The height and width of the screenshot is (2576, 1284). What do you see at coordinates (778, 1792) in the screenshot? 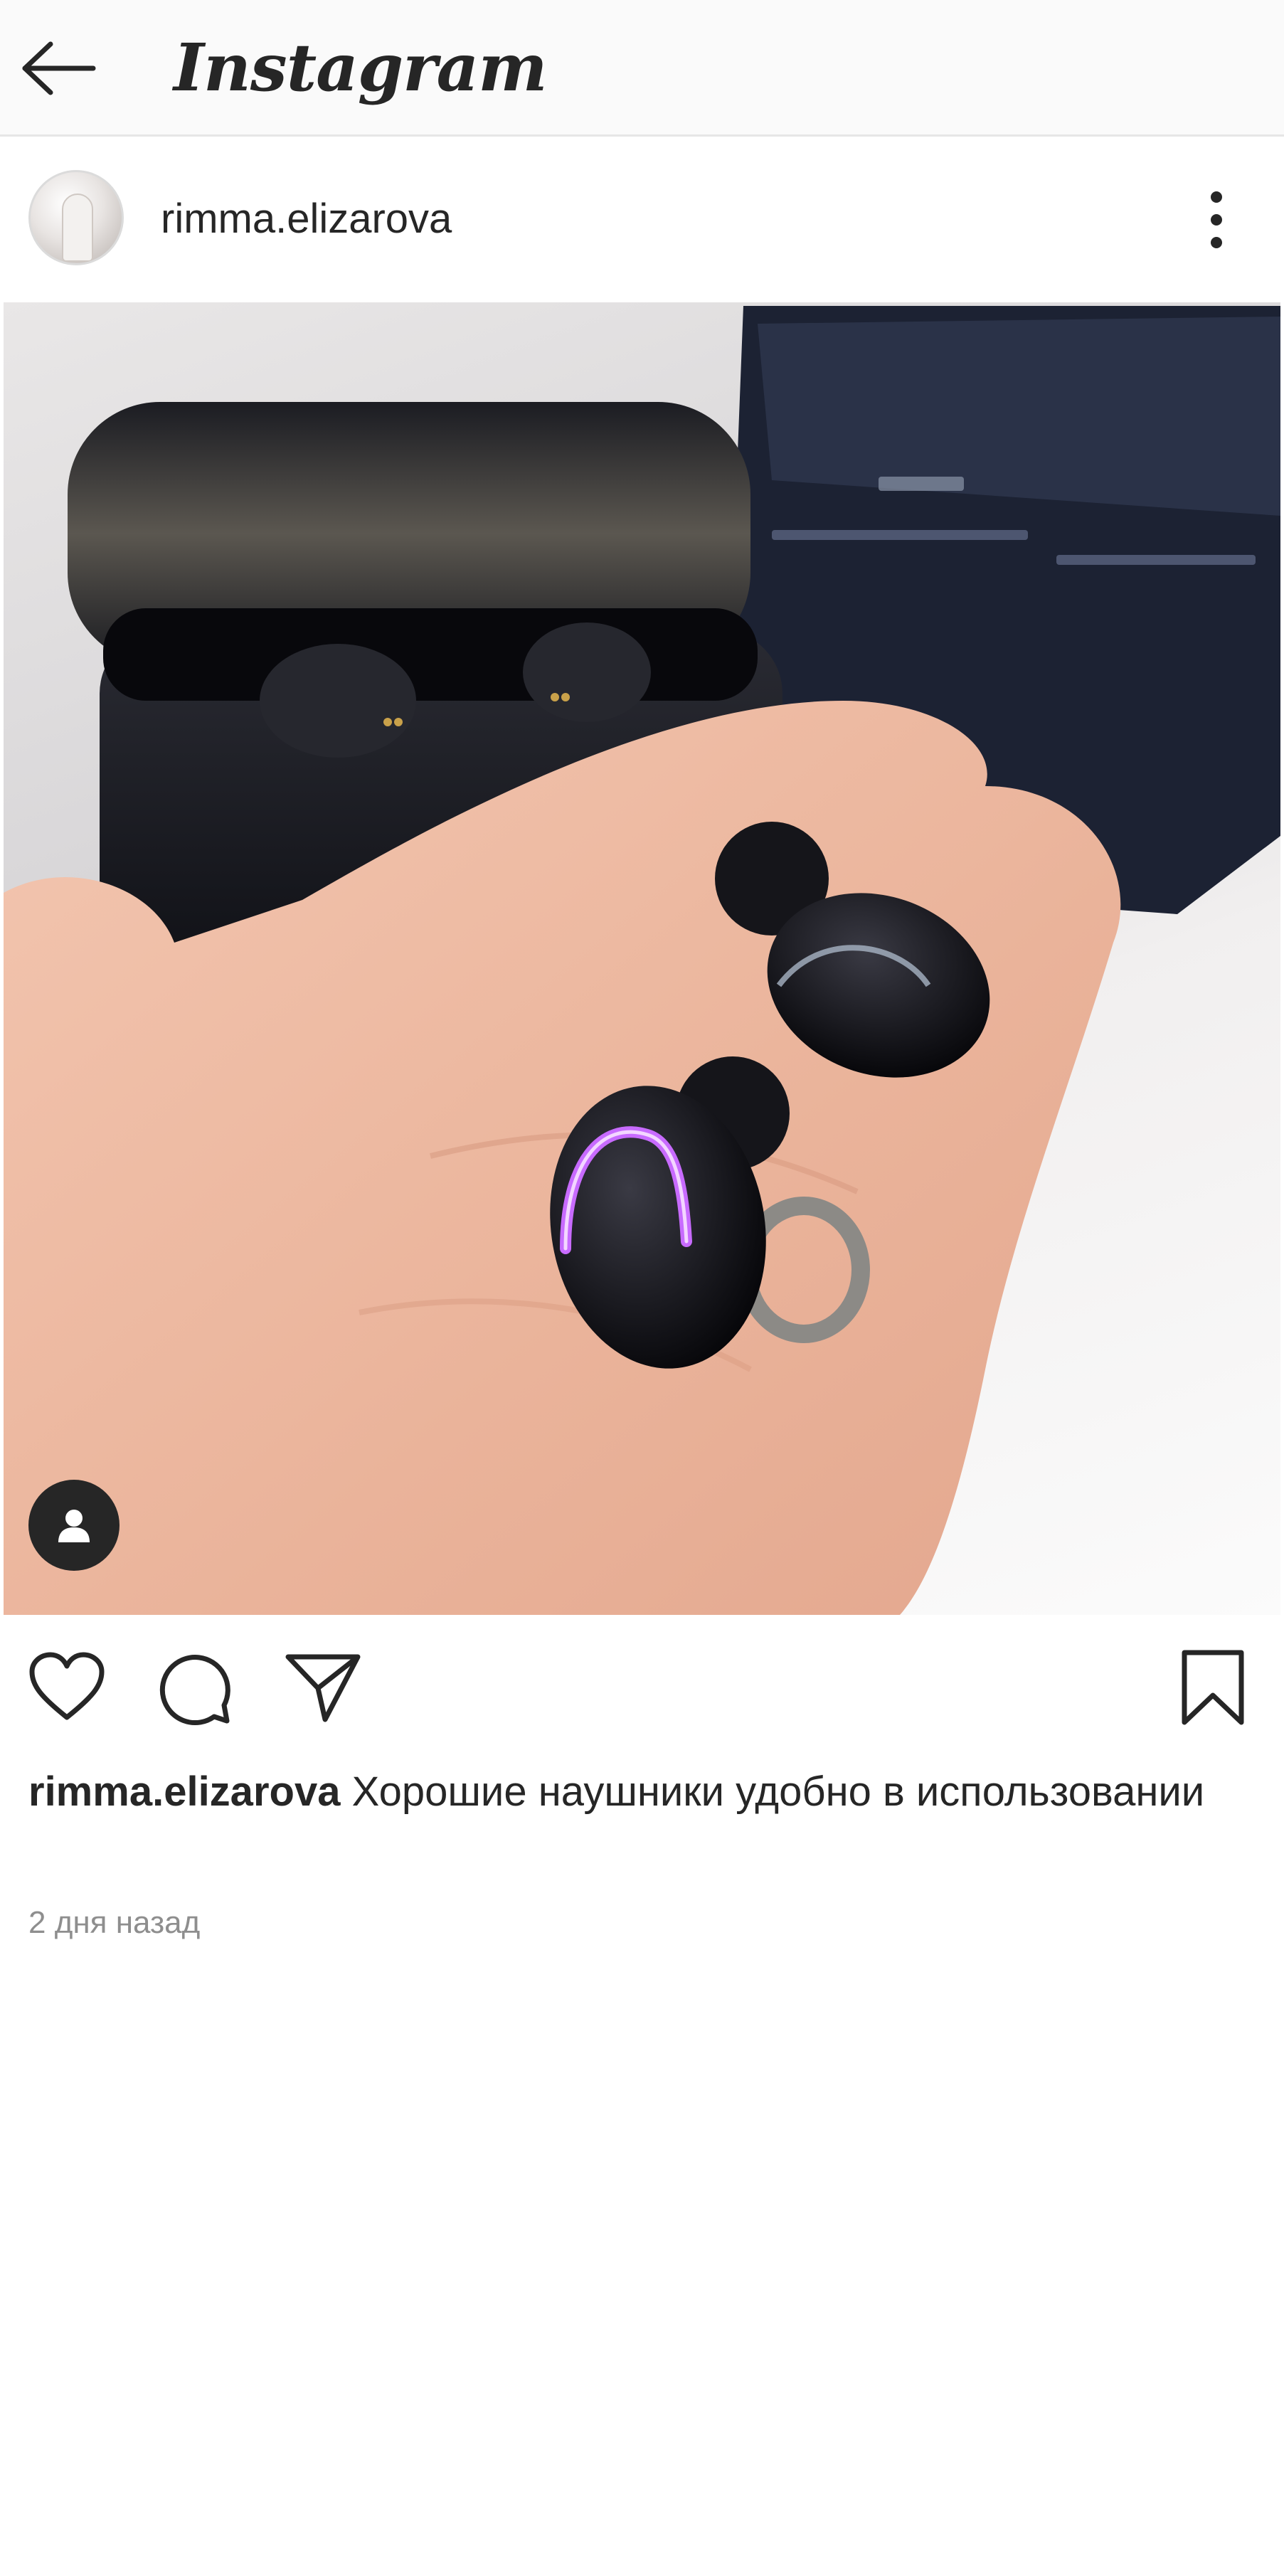
I see `caption-text: Хорошие наушники удобно в использовании` at bounding box center [778, 1792].